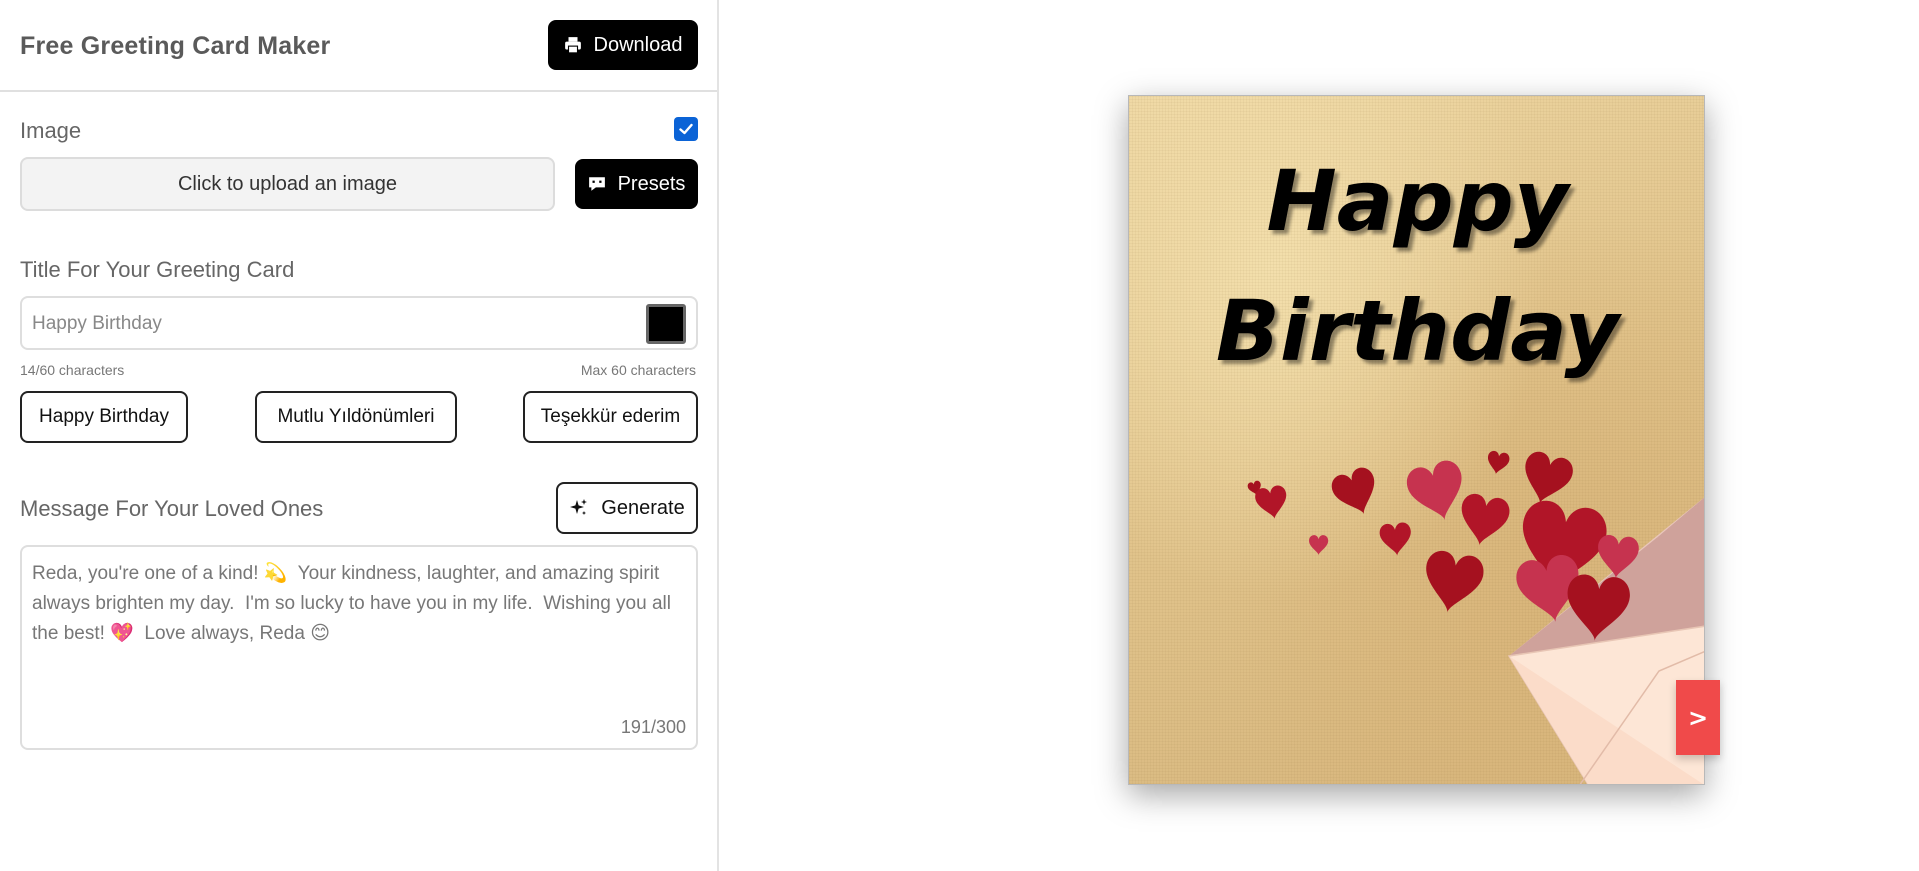 The width and height of the screenshot is (1919, 871). What do you see at coordinates (1417, 266) in the screenshot?
I see `card-title-text: Happy Birthday` at bounding box center [1417, 266].